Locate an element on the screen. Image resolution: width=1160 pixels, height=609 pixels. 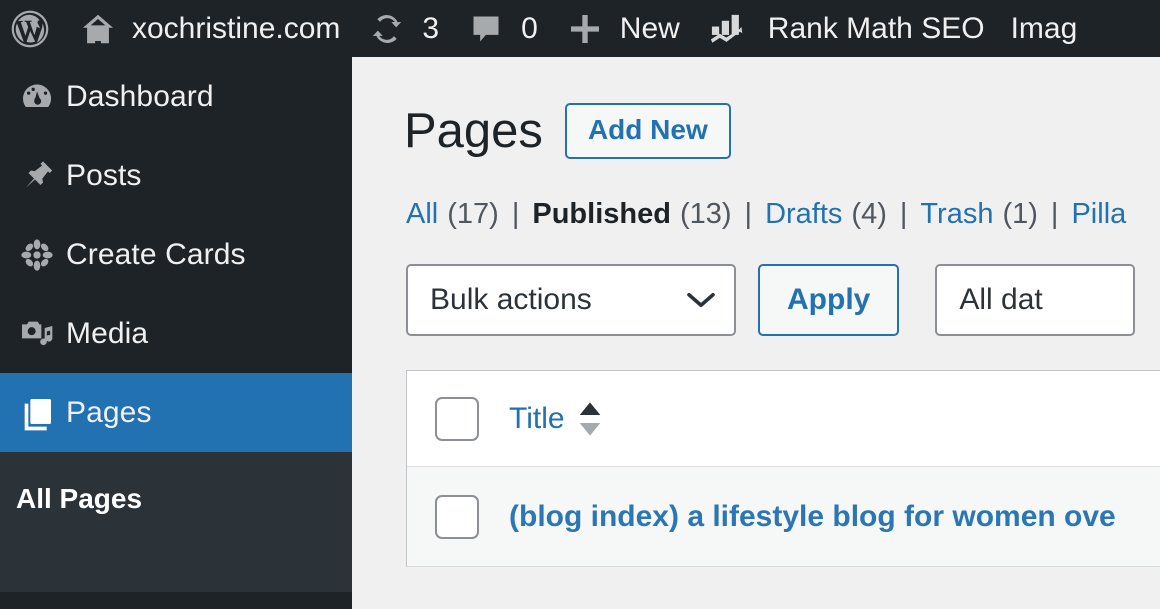
adminbar-comments-count: 0 is located at coordinates (529, 28).